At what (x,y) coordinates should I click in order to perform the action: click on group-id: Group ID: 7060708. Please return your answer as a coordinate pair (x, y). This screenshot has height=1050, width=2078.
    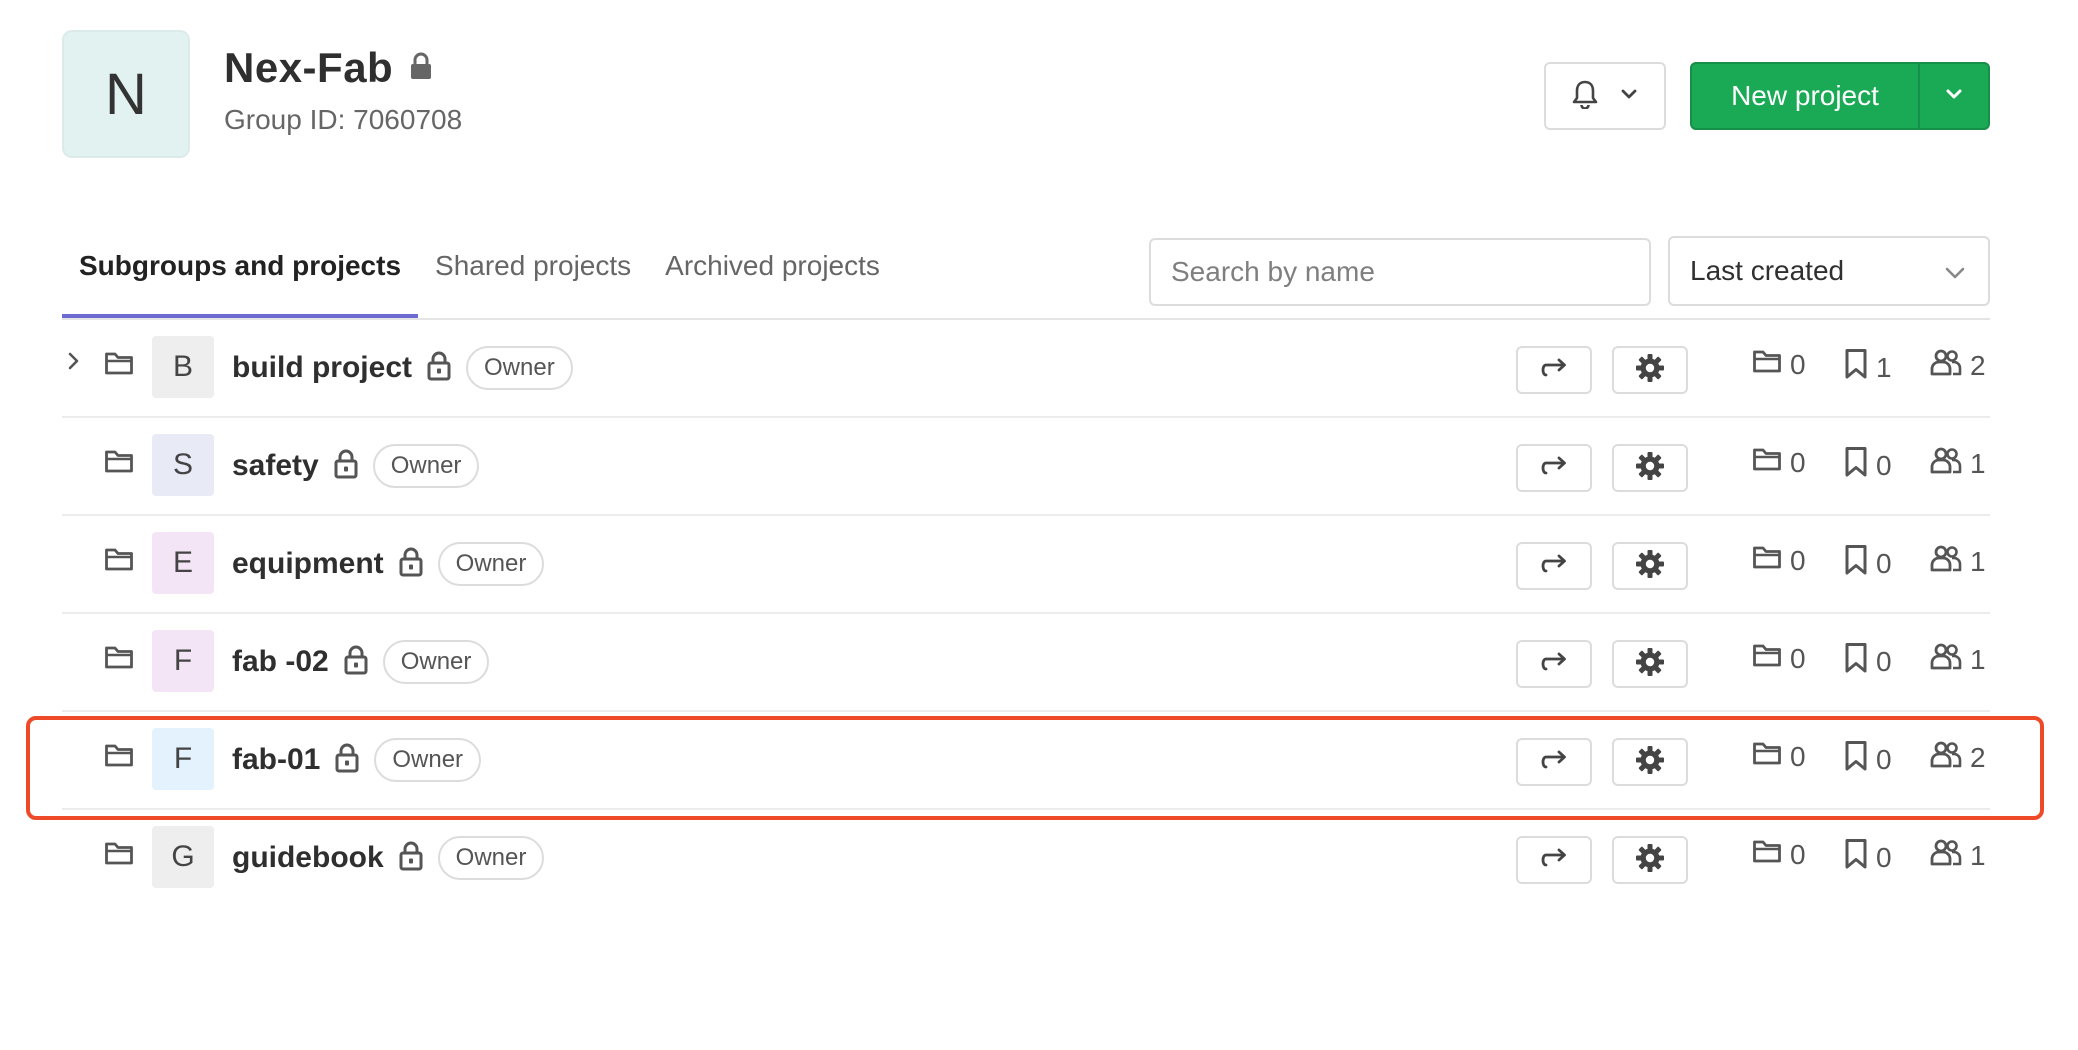
    Looking at the image, I should click on (343, 119).